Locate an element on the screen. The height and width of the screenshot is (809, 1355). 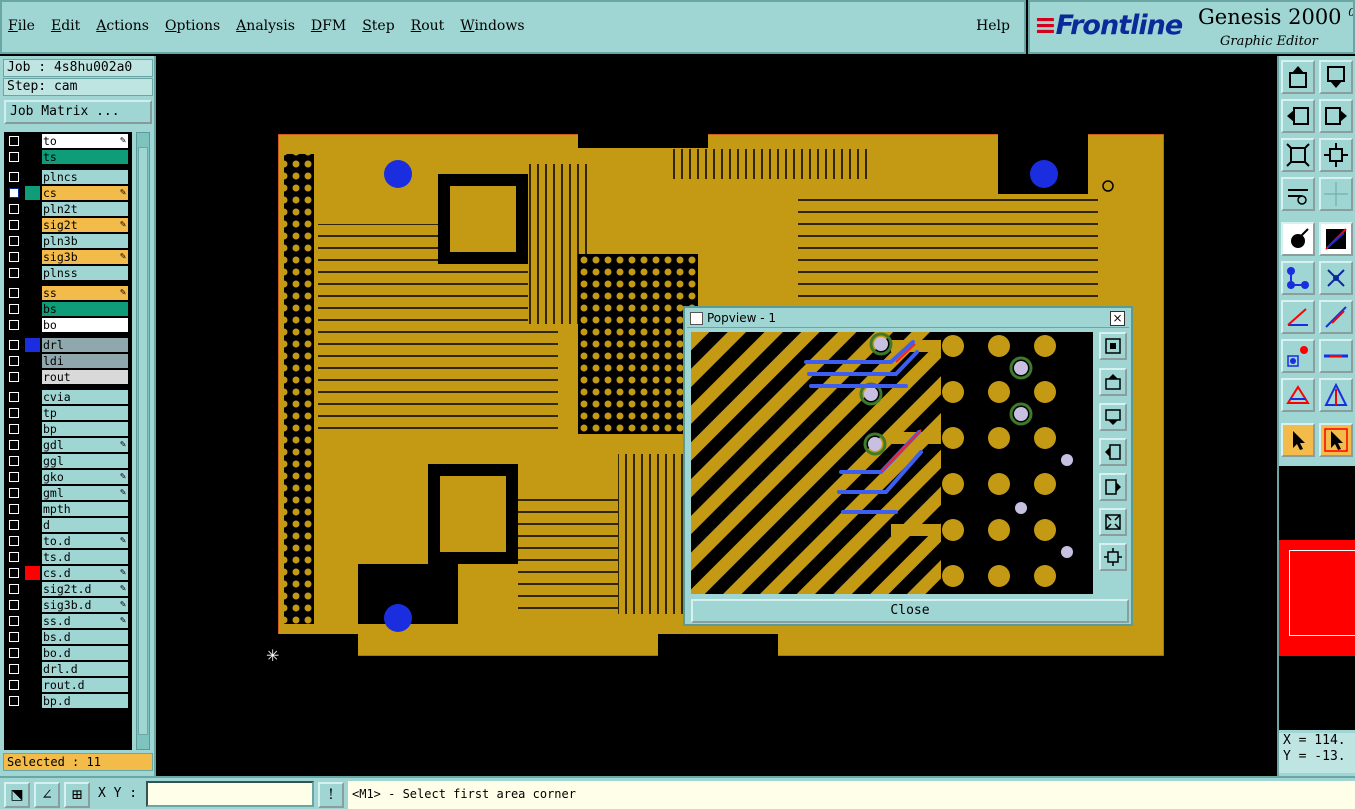
layer-row-rout: rout is located at coordinates (67, 377).